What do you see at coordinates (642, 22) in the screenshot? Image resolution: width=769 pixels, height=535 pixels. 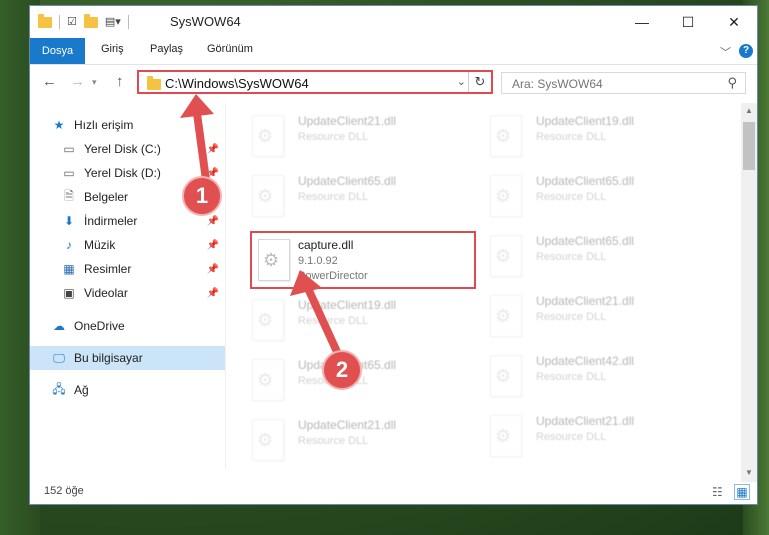 I see `minimize-button: —` at bounding box center [642, 22].